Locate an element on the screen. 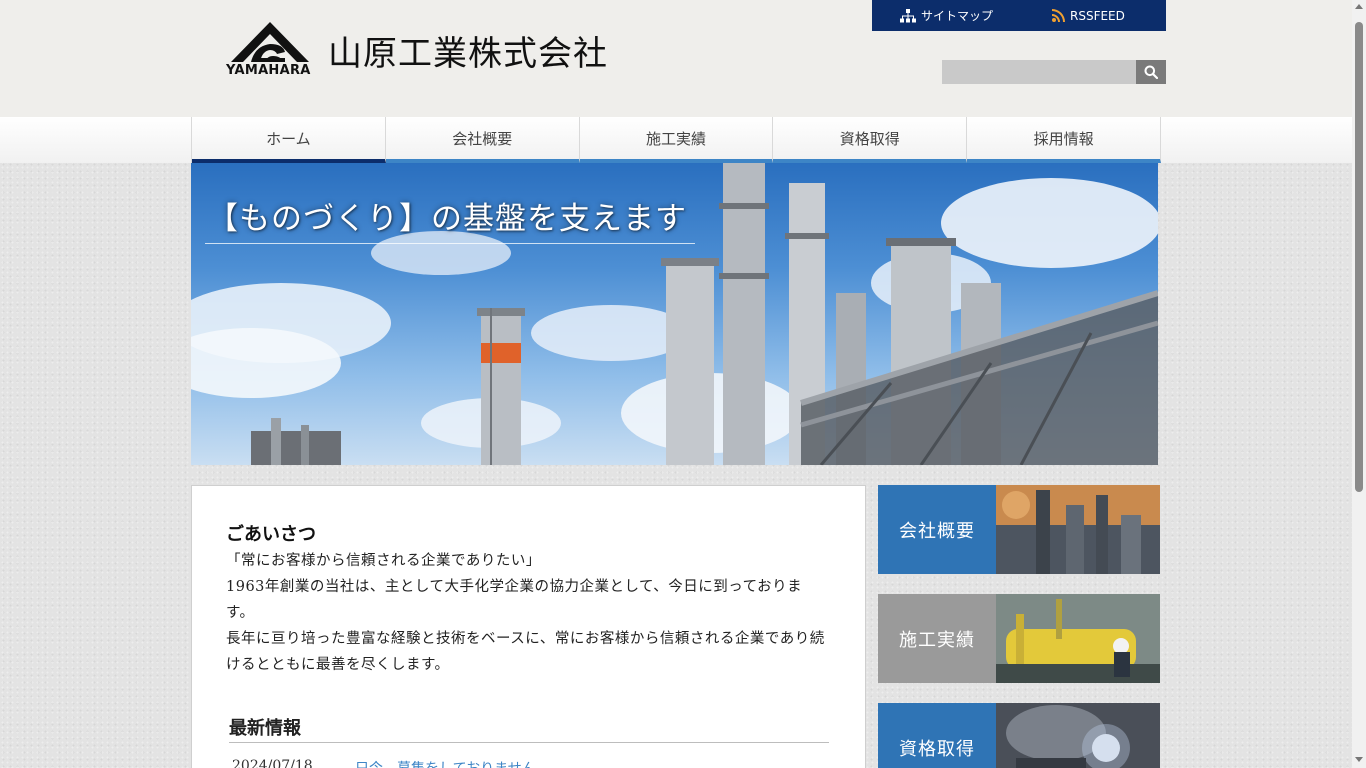  greeting-title: ごあいさつ is located at coordinates (271, 534).